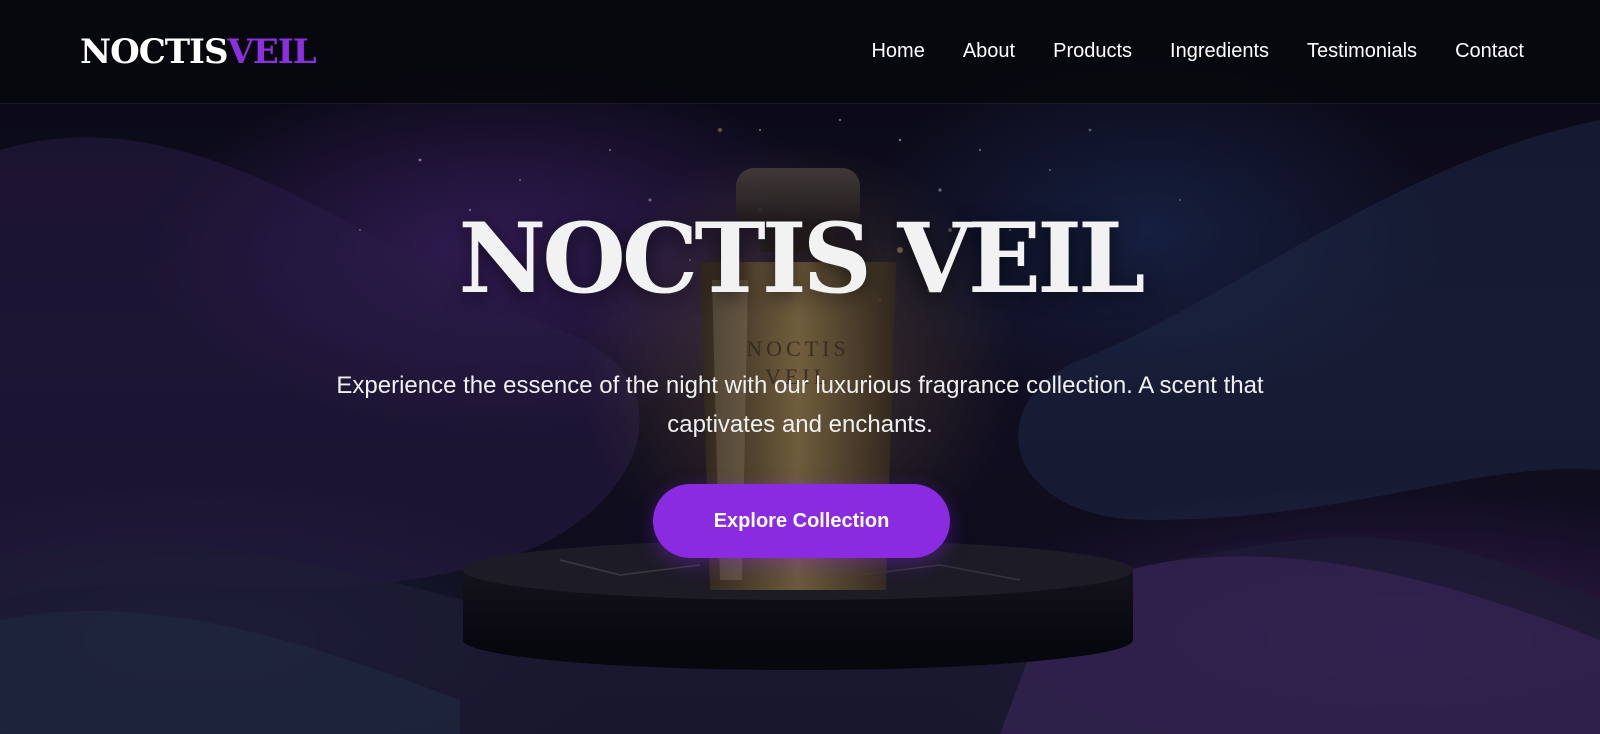 The height and width of the screenshot is (734, 1600). I want to click on nav-link-about: About, so click(989, 51).